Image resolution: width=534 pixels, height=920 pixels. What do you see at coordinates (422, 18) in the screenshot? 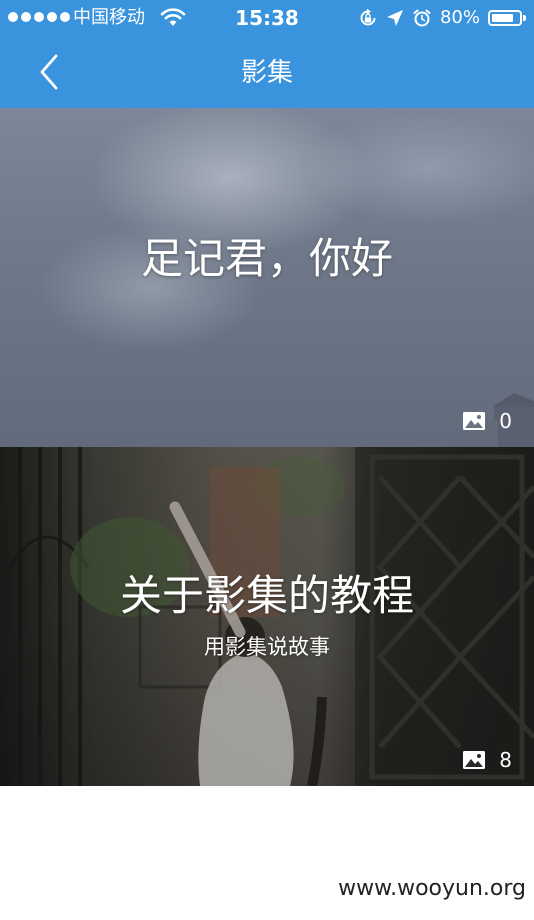
I see `alarm-clock-icon` at bounding box center [422, 18].